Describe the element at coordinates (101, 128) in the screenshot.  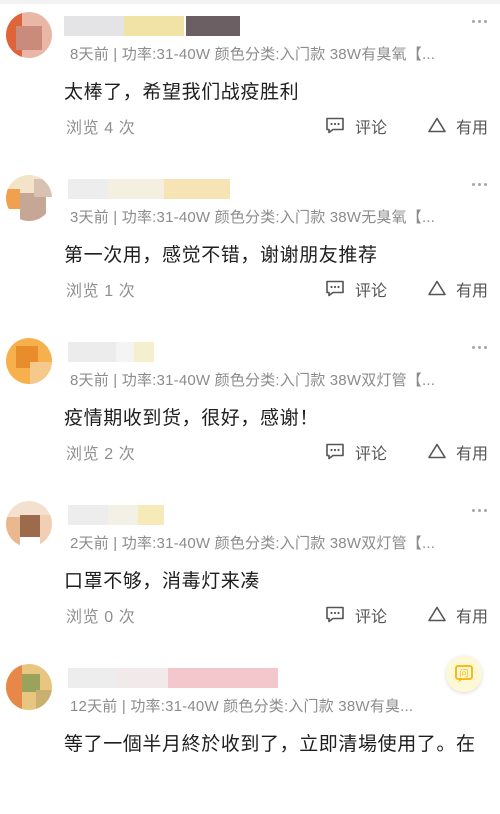
I see `view-count: 浏览 4 次` at that location.